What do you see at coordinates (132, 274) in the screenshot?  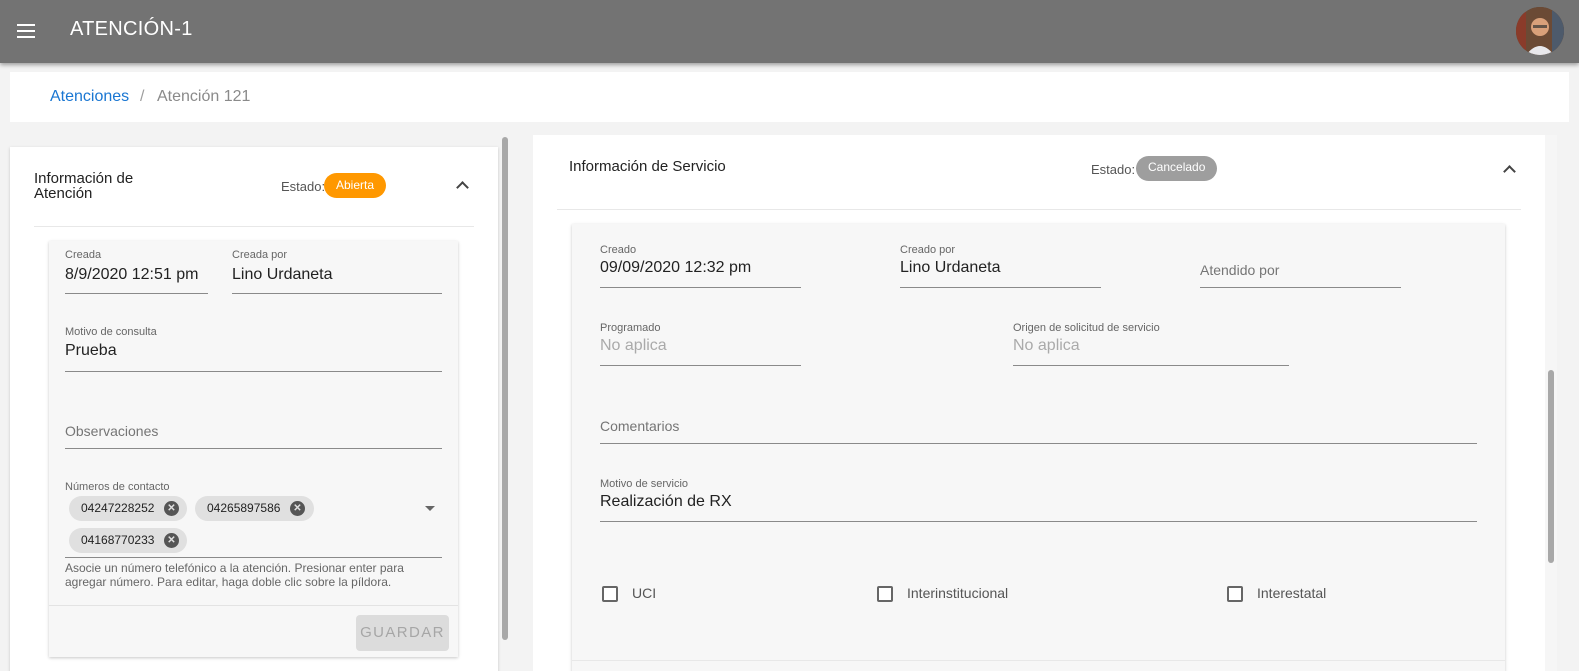 I see `creada-value: 8/9/2020 12:51 pm` at bounding box center [132, 274].